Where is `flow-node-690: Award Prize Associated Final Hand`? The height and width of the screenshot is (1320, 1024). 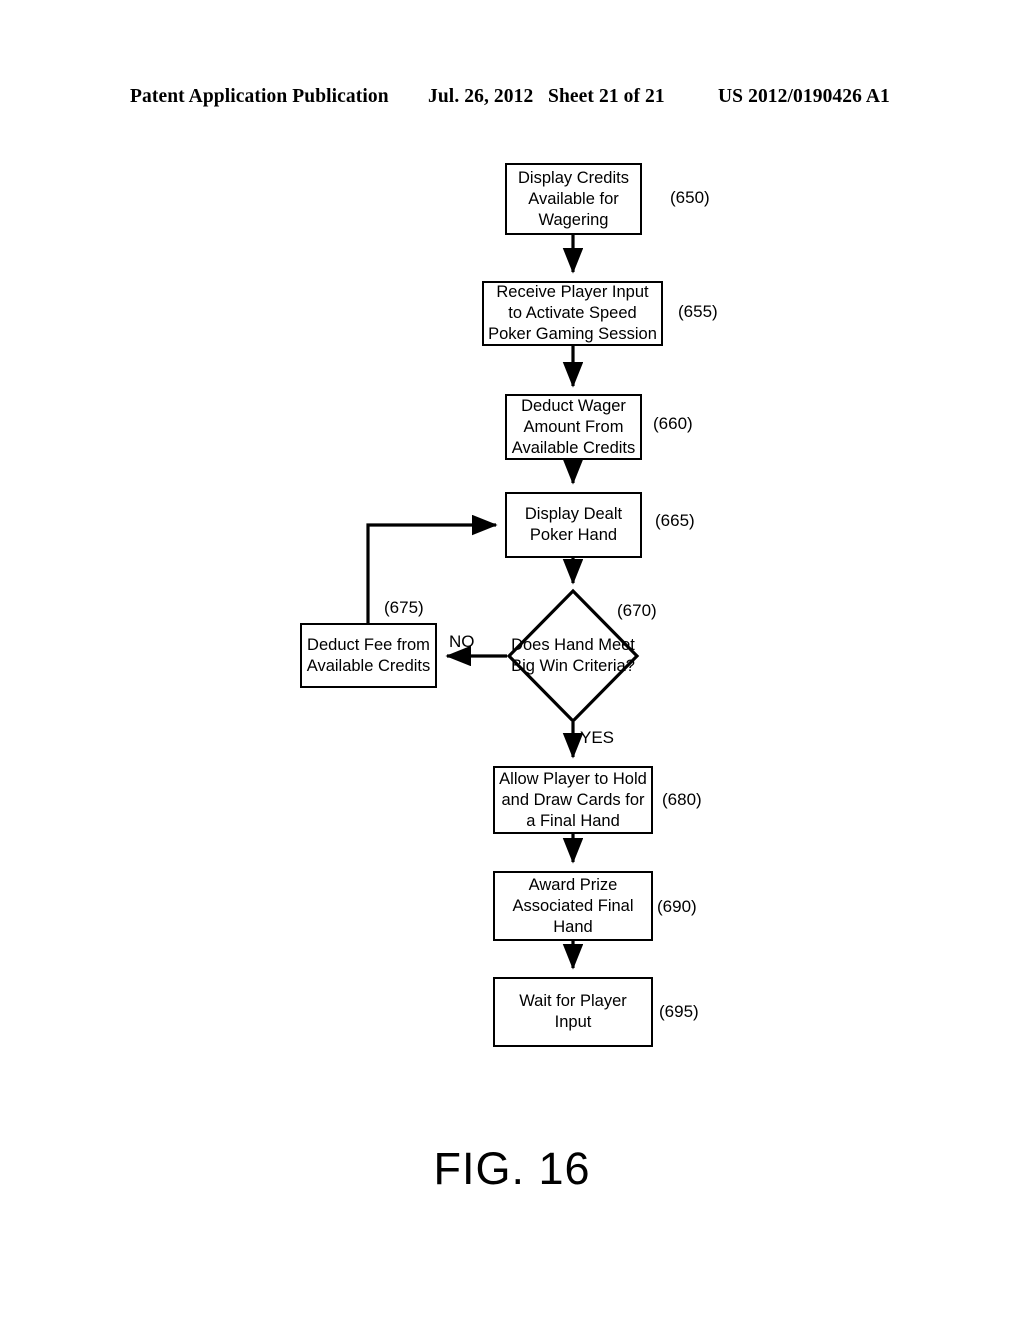 flow-node-690: Award Prize Associated Final Hand is located at coordinates (573, 906).